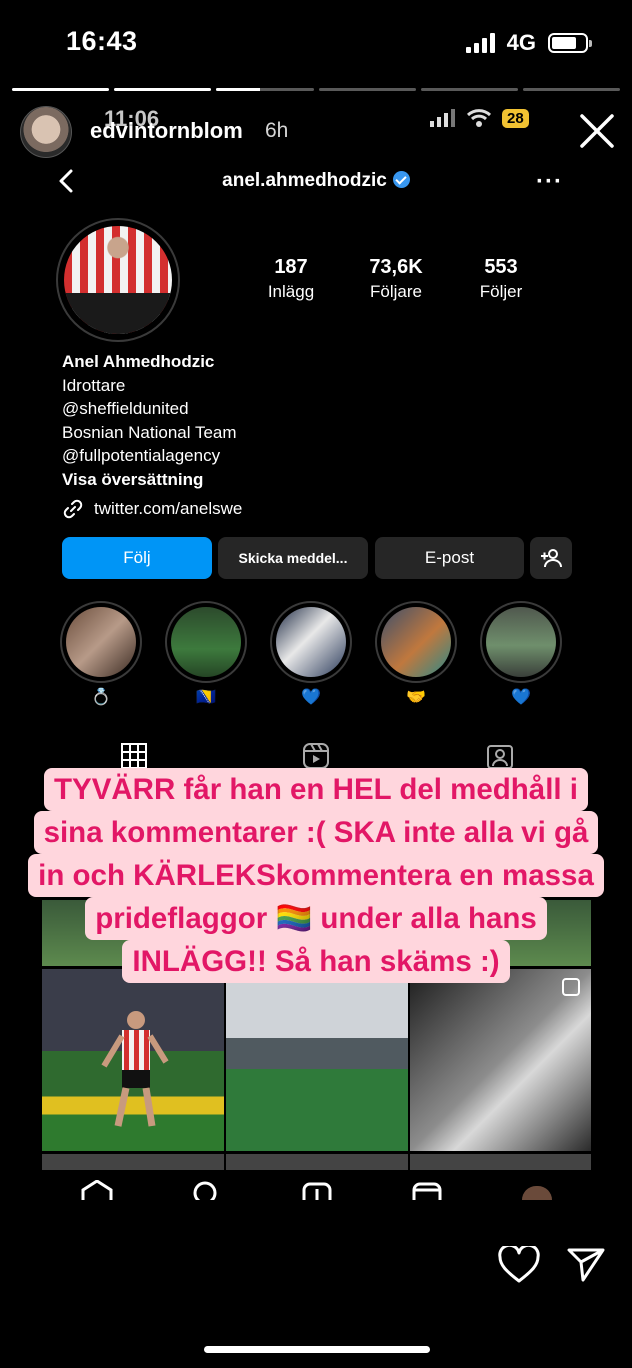 This screenshot has width=632, height=1368. Describe the element at coordinates (401, 179) in the screenshot. I see `verified-badge-icon` at that location.